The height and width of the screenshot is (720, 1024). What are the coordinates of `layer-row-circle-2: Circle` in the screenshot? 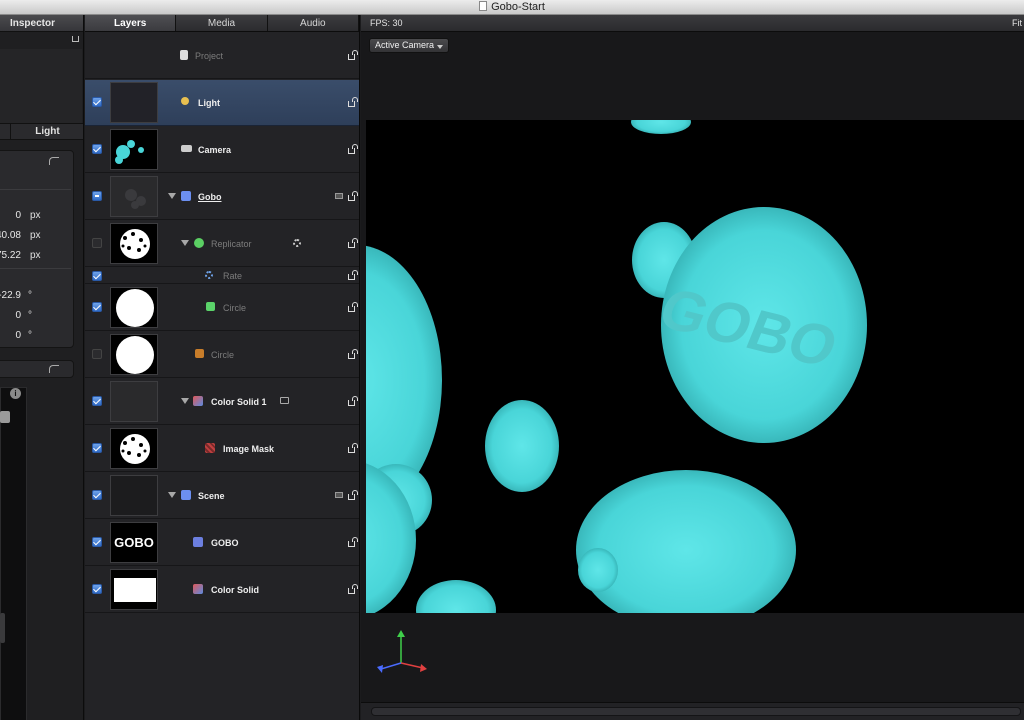 It's located at (222, 355).